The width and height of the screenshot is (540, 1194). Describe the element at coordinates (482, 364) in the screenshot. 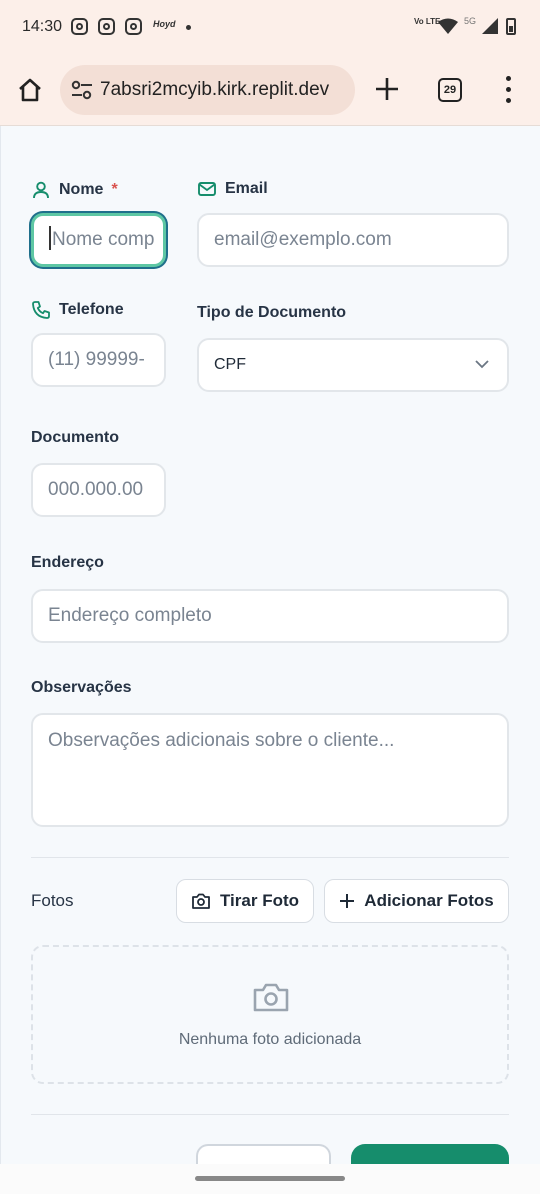

I see `chevron-down-icon` at that location.